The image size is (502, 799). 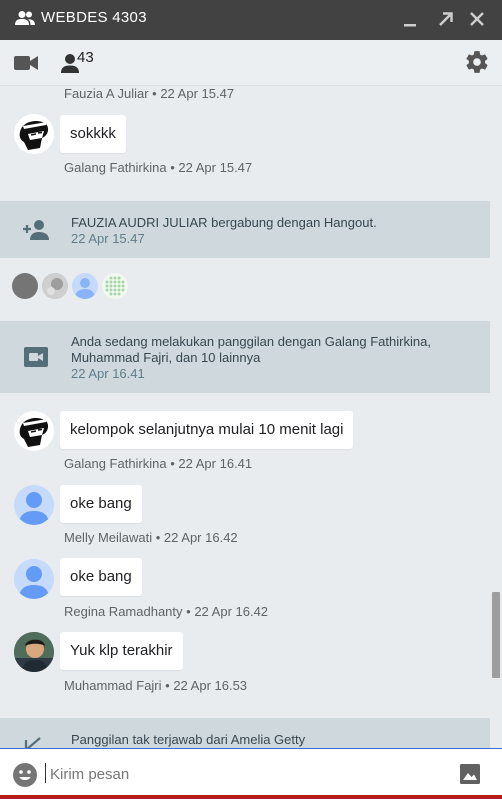 What do you see at coordinates (85, 57) in the screenshot?
I see `participant-count: 43` at bounding box center [85, 57].